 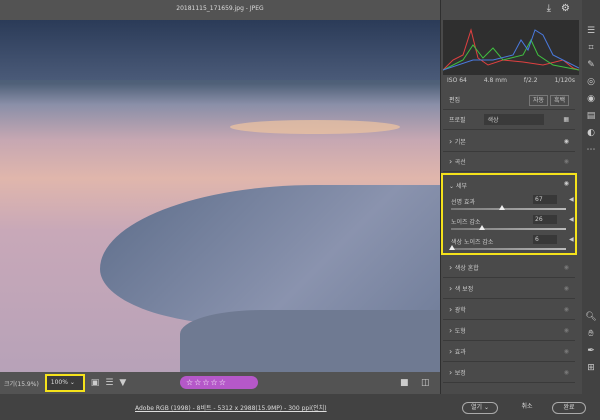 I want to click on histogram-blue, so click(x=511, y=50).